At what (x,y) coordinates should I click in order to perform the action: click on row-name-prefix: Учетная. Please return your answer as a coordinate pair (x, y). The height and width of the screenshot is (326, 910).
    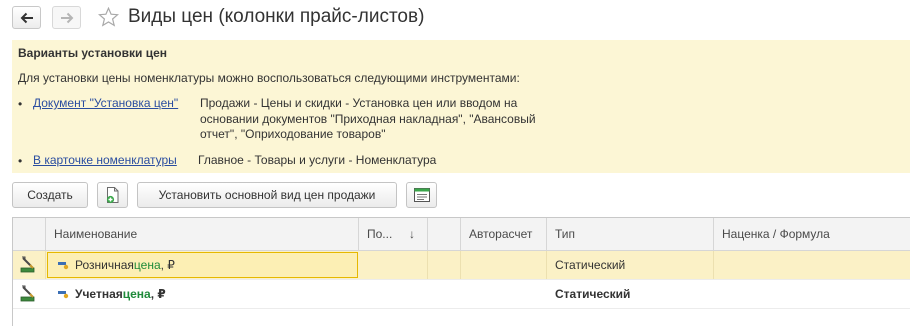
    Looking at the image, I should click on (99, 294).